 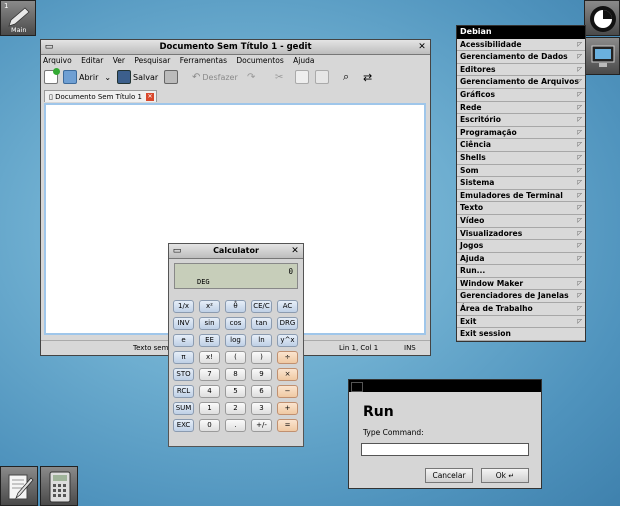 I want to click on menu-item: Gerenciamento de Dados ◸, so click(x=521, y=57).